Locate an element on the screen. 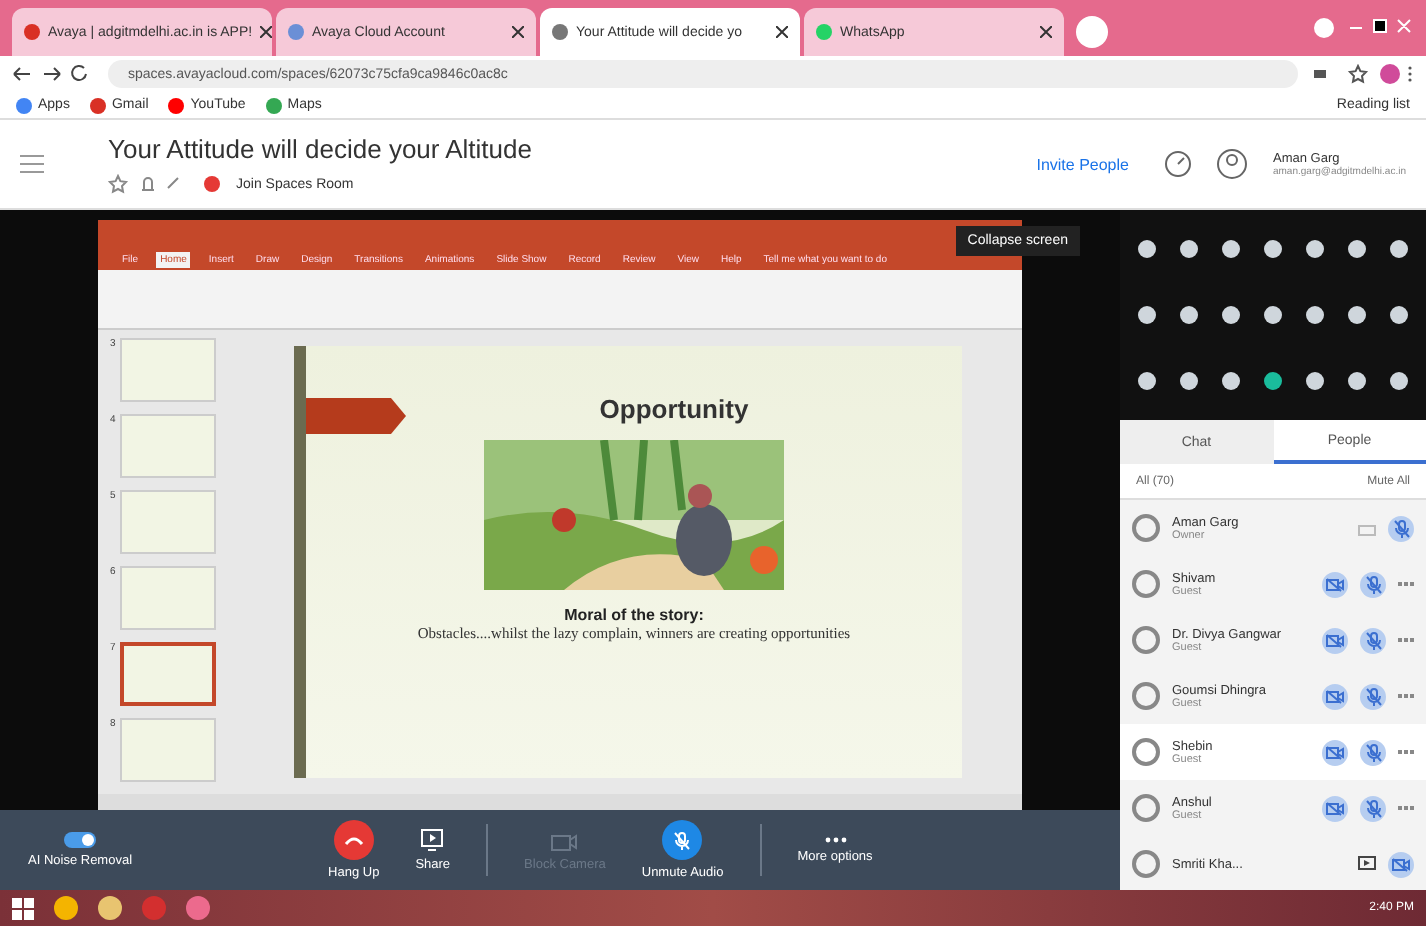 The width and height of the screenshot is (1426, 926). window-controls-icon is located at coordinates (1364, 28).